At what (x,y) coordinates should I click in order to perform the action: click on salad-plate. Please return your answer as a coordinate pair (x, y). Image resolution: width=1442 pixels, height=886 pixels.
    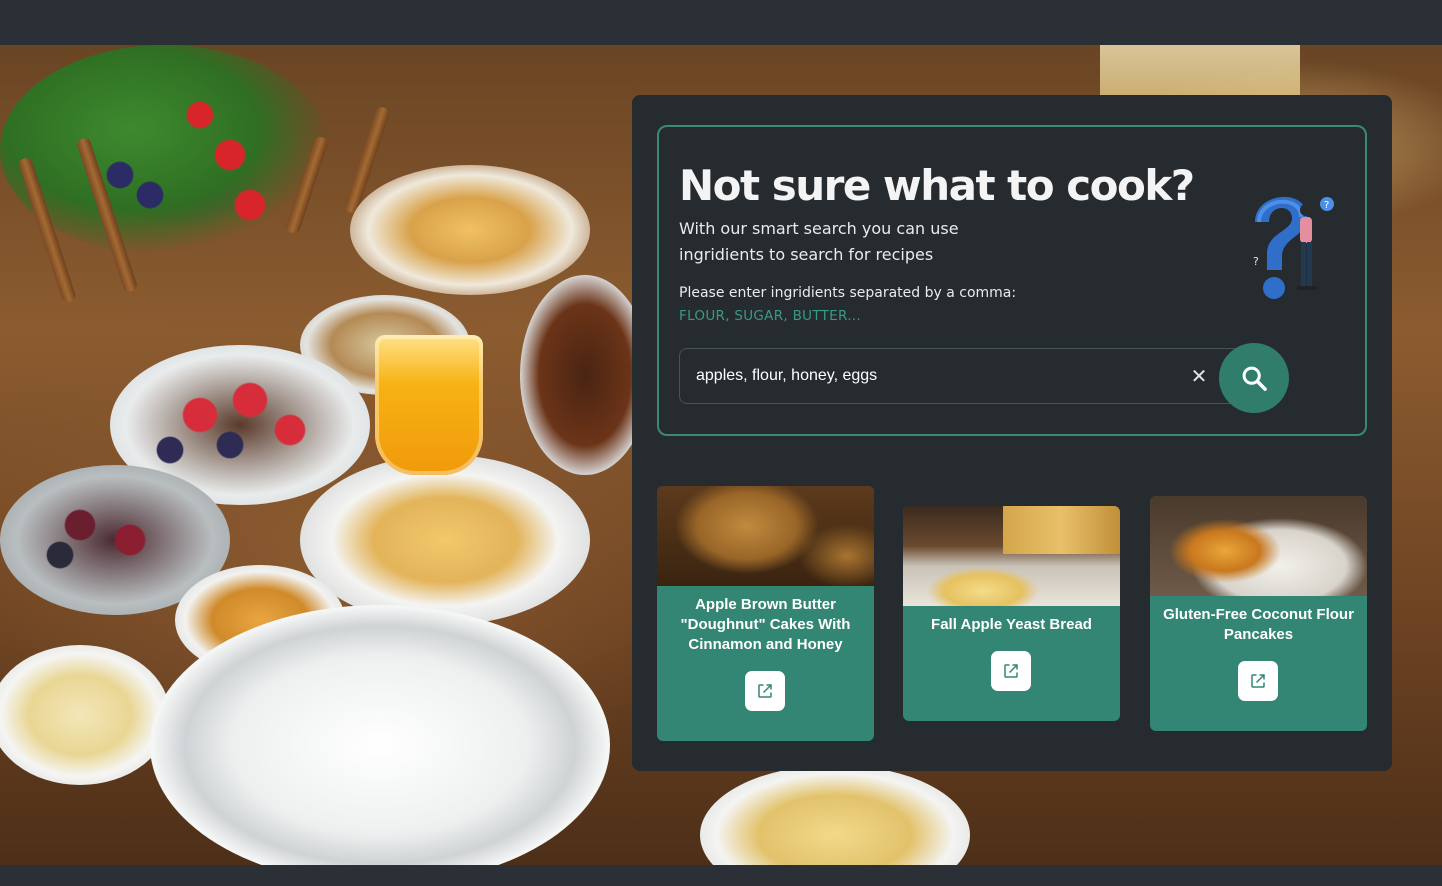
    Looking at the image, I should click on (380, 735).